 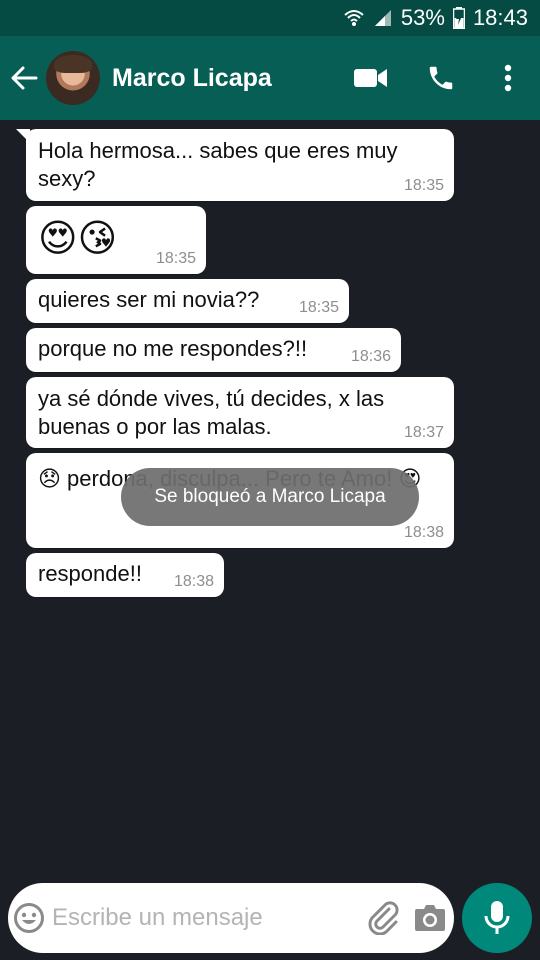 I want to click on camera-button, so click(x=430, y=918).